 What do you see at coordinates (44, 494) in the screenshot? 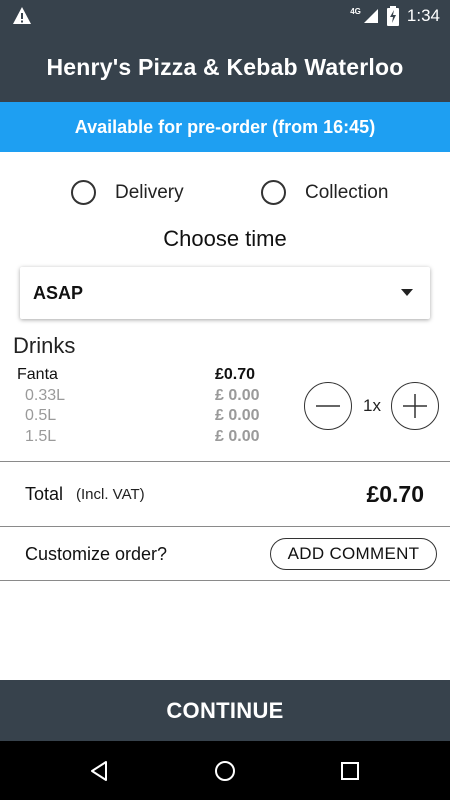
I see `total-label: Total` at bounding box center [44, 494].